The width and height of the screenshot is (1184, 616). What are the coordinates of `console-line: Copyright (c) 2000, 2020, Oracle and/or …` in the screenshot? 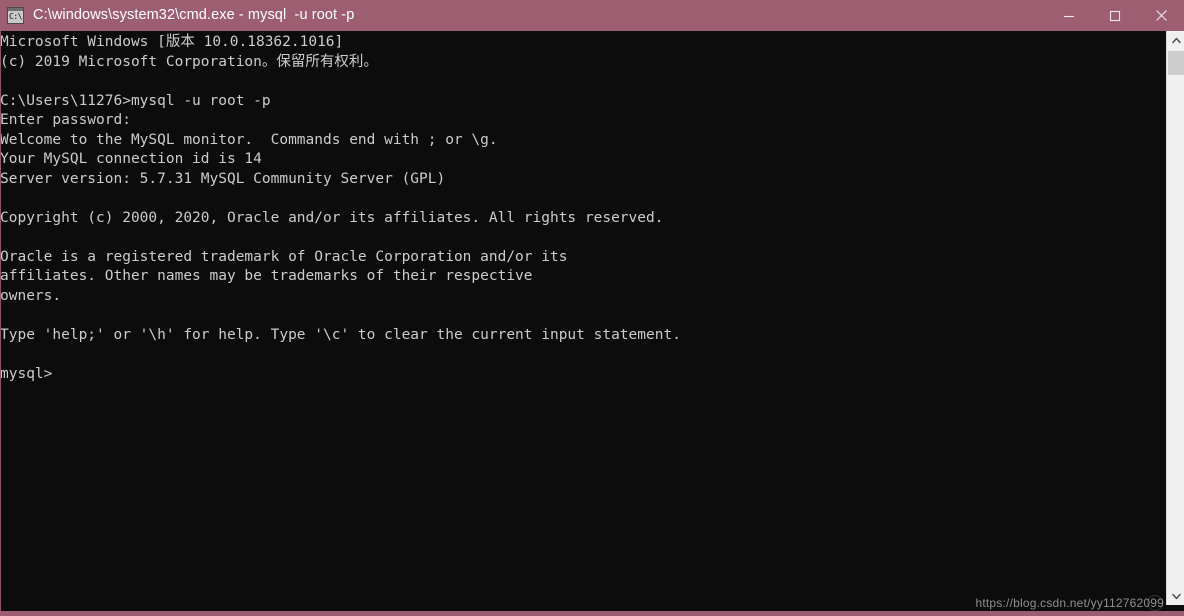 It's located at (332, 217).